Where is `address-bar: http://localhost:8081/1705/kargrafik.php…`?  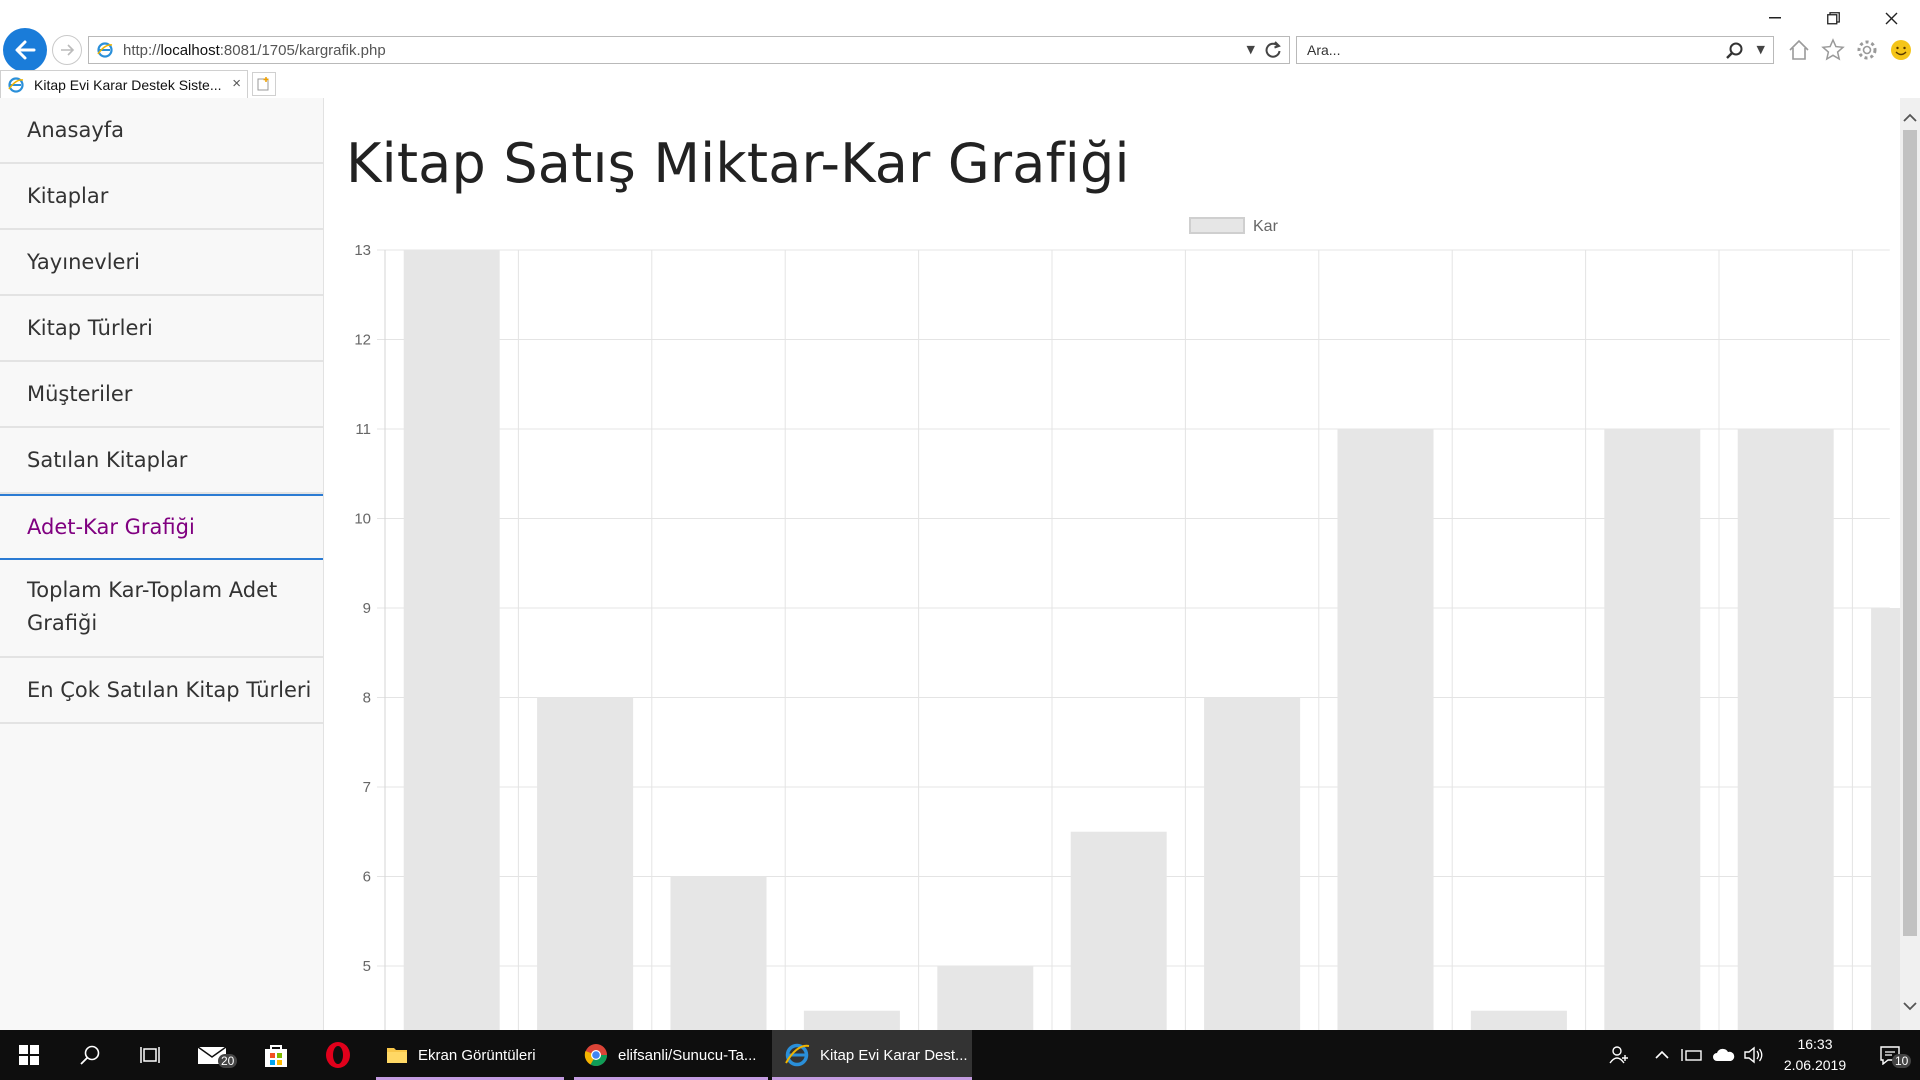 address-bar: http://localhost:8081/1705/kargrafik.php… is located at coordinates (689, 50).